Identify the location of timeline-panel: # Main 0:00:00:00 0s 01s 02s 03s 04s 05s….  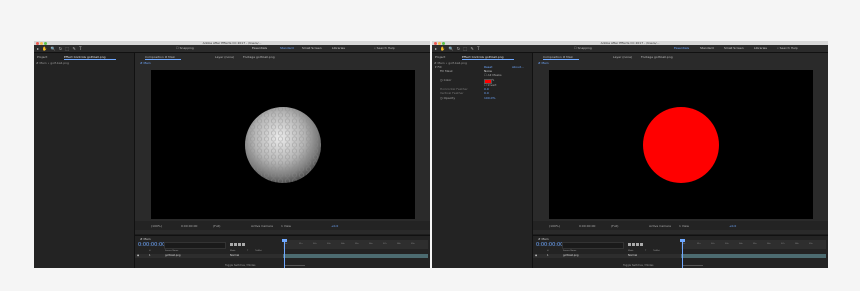
(282, 251).